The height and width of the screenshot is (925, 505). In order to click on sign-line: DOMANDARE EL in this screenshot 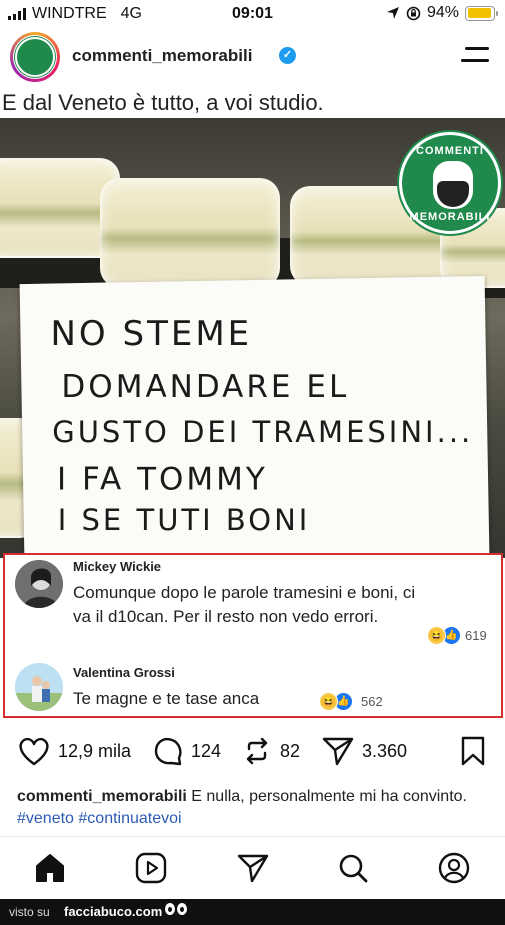, I will do `click(205, 386)`.